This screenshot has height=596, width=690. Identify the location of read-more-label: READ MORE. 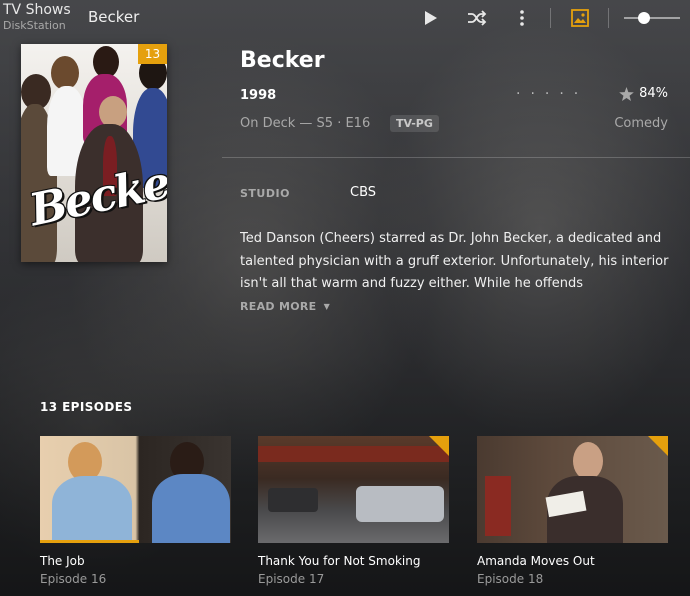
(278, 306).